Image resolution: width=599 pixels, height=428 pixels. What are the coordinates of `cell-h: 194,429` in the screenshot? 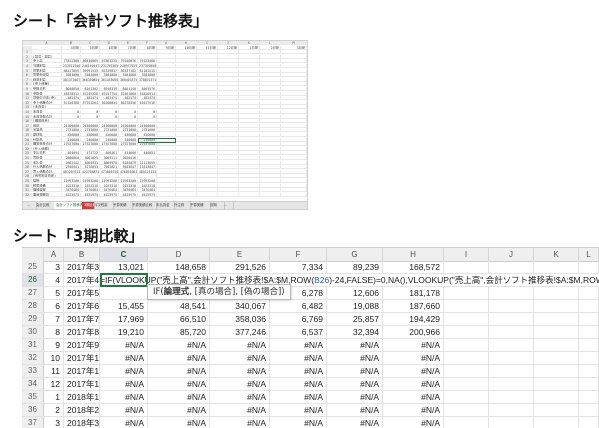 It's located at (413, 319).